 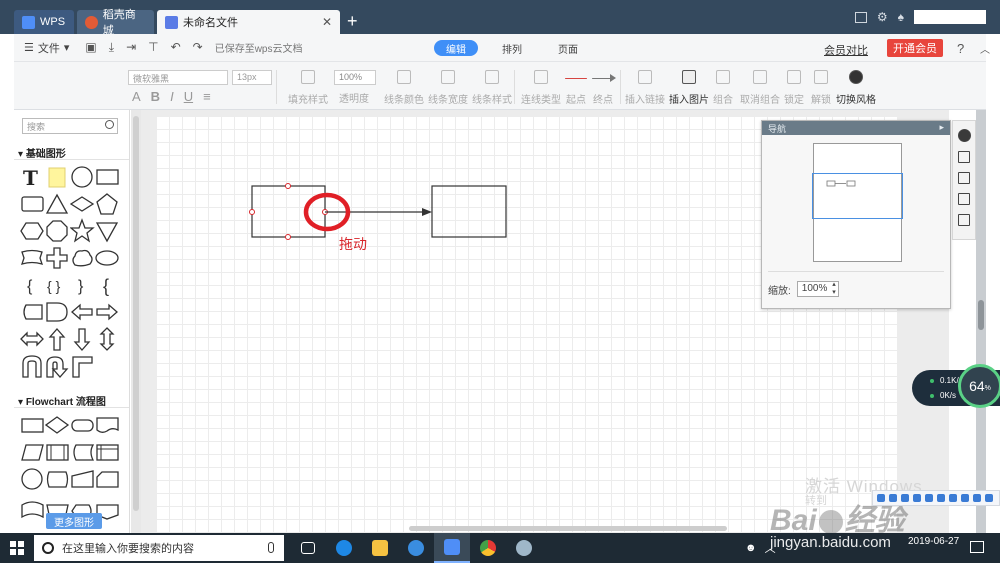 I want to click on lock-button: 锁定, so click(x=794, y=87).